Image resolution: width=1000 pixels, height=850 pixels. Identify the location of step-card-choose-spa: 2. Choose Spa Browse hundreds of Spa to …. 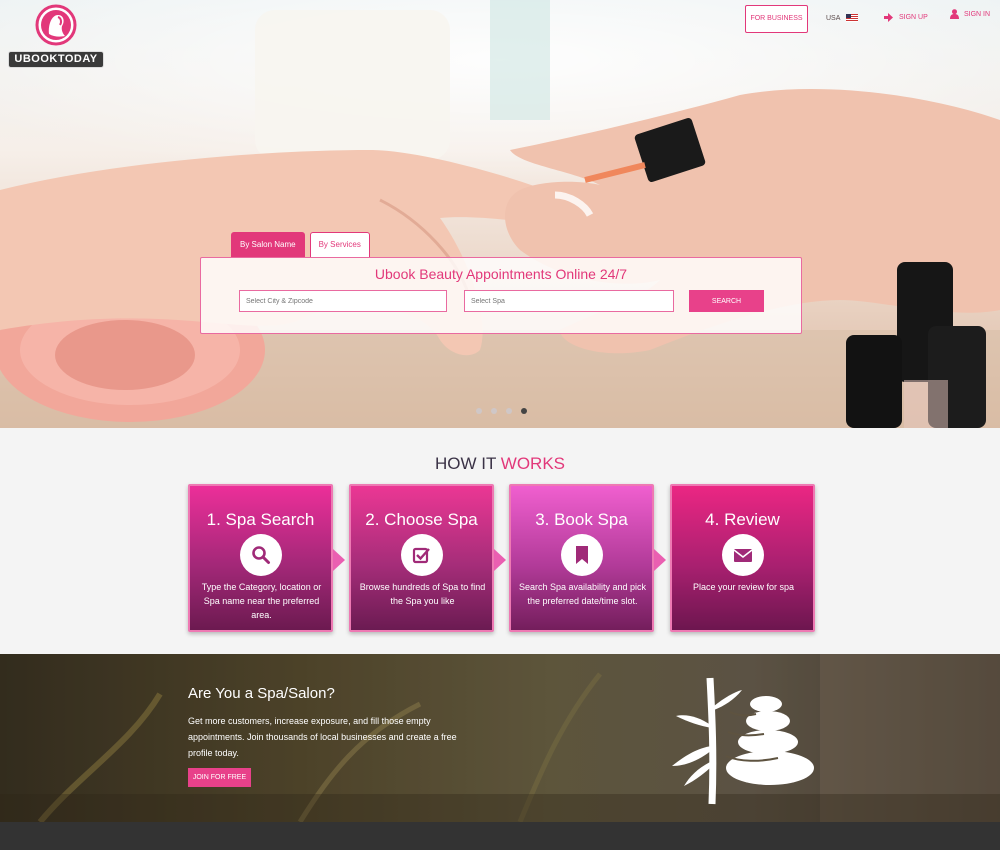
(421, 558).